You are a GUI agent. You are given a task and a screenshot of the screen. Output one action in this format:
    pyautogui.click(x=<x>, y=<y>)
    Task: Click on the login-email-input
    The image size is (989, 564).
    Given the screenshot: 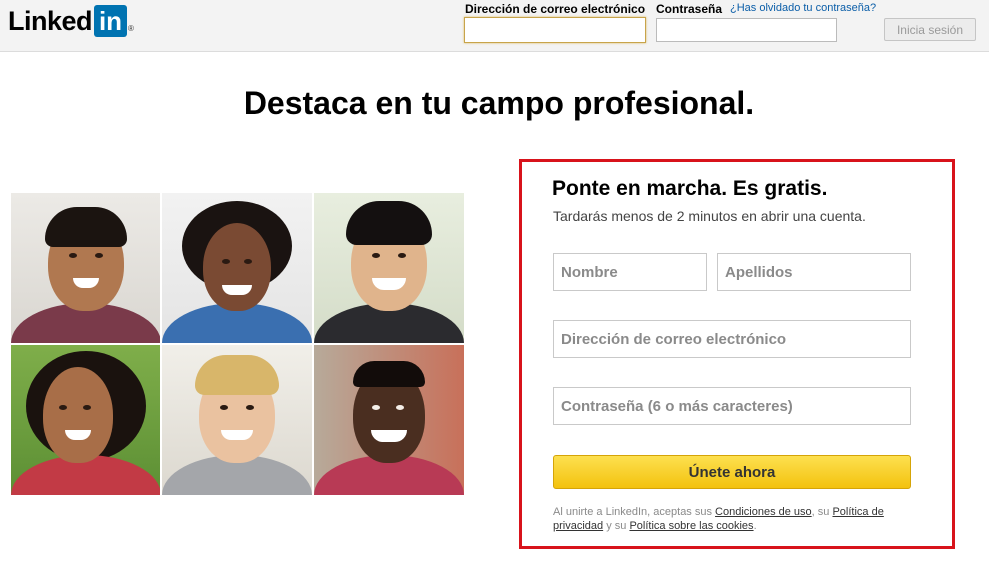 What is the action you would take?
    pyautogui.click(x=555, y=30)
    